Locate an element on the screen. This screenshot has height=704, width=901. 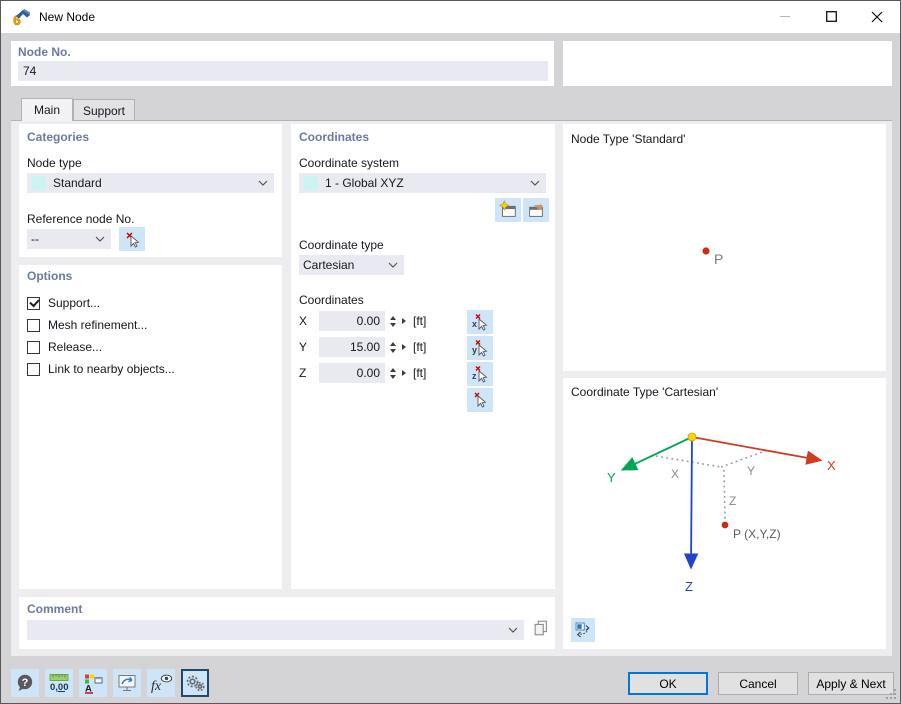
copy-icon is located at coordinates (540, 627).